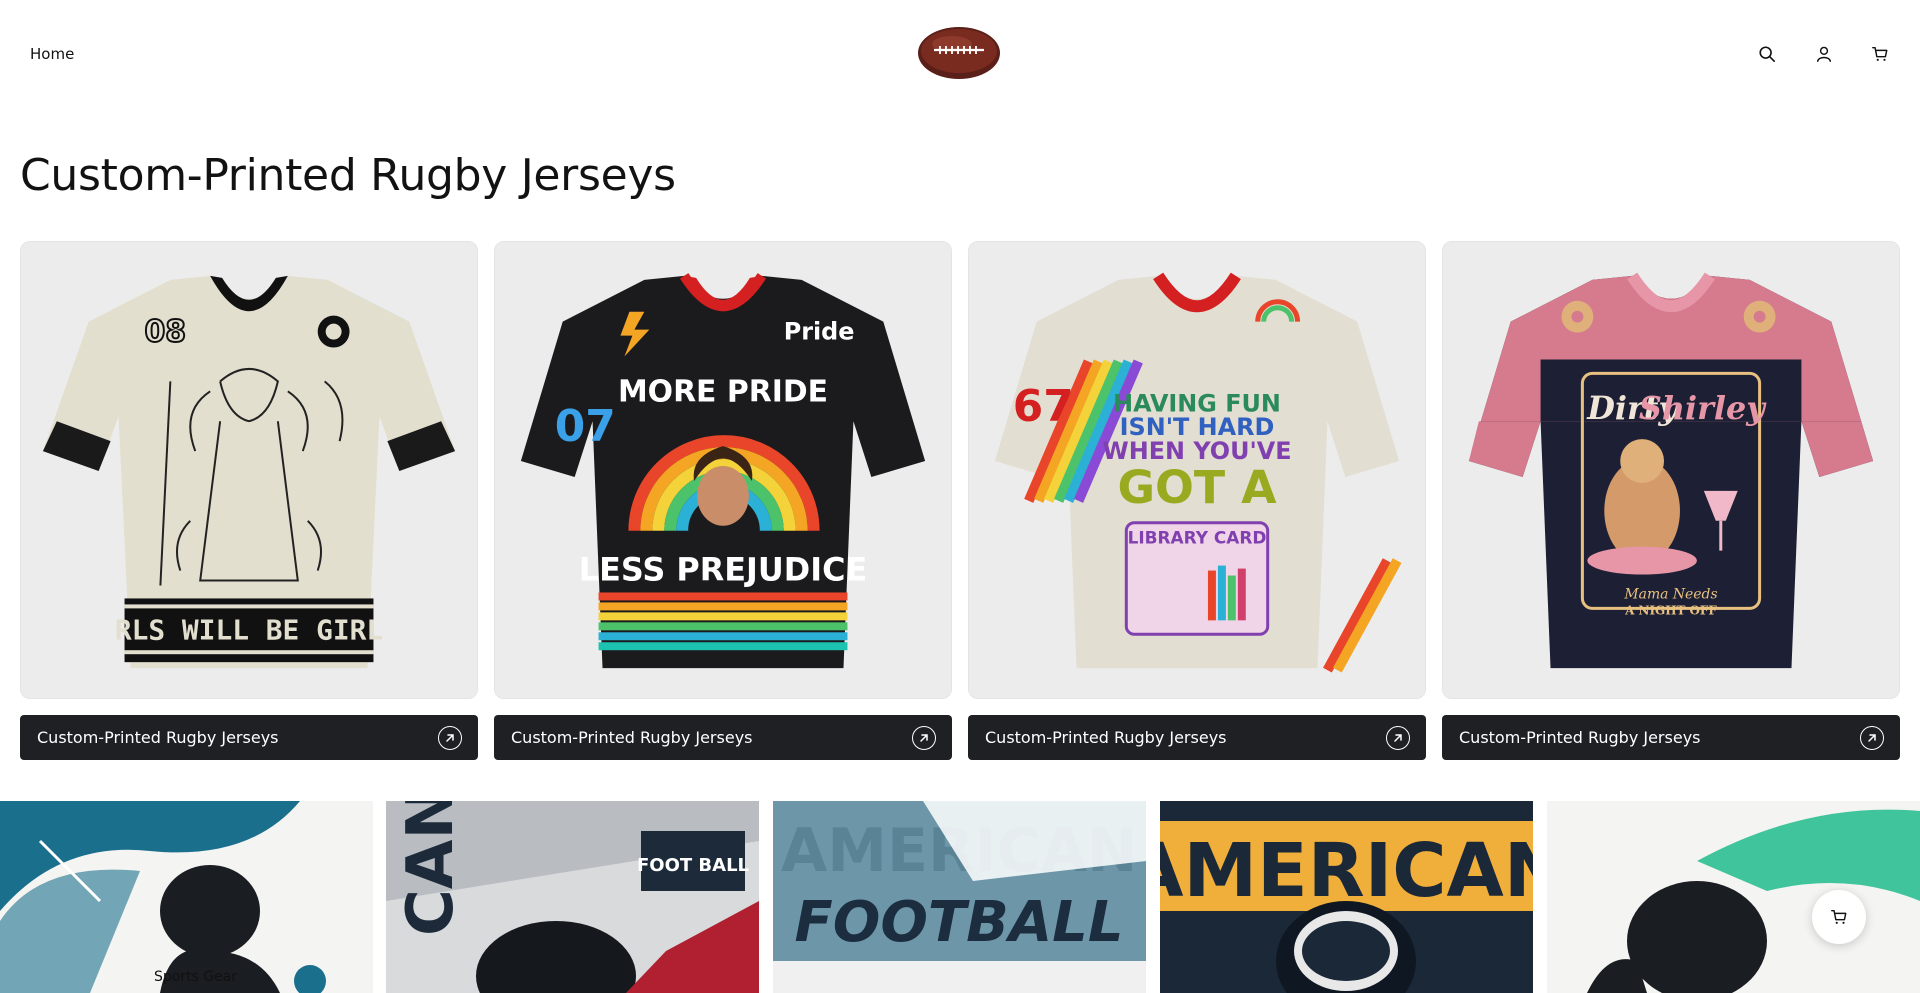  I want to click on jersey-number: 07, so click(585, 426).